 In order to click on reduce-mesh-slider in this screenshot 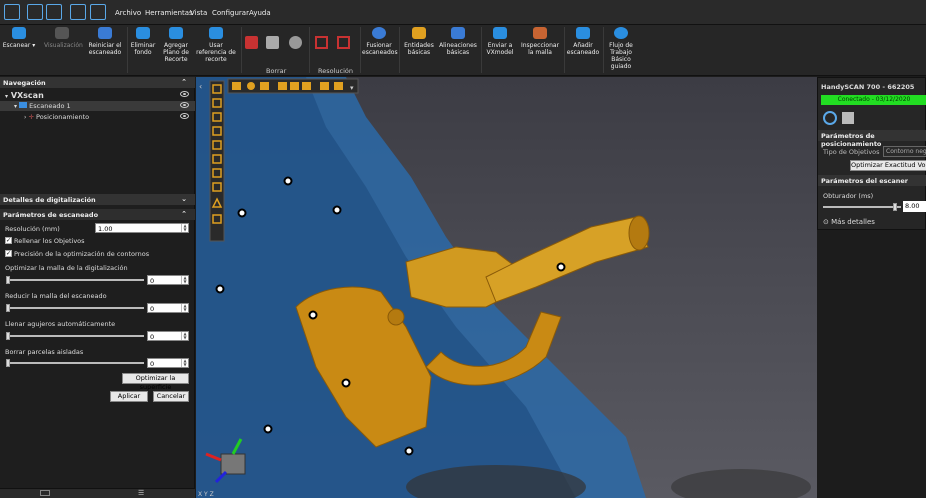, I will do `click(75, 308)`.